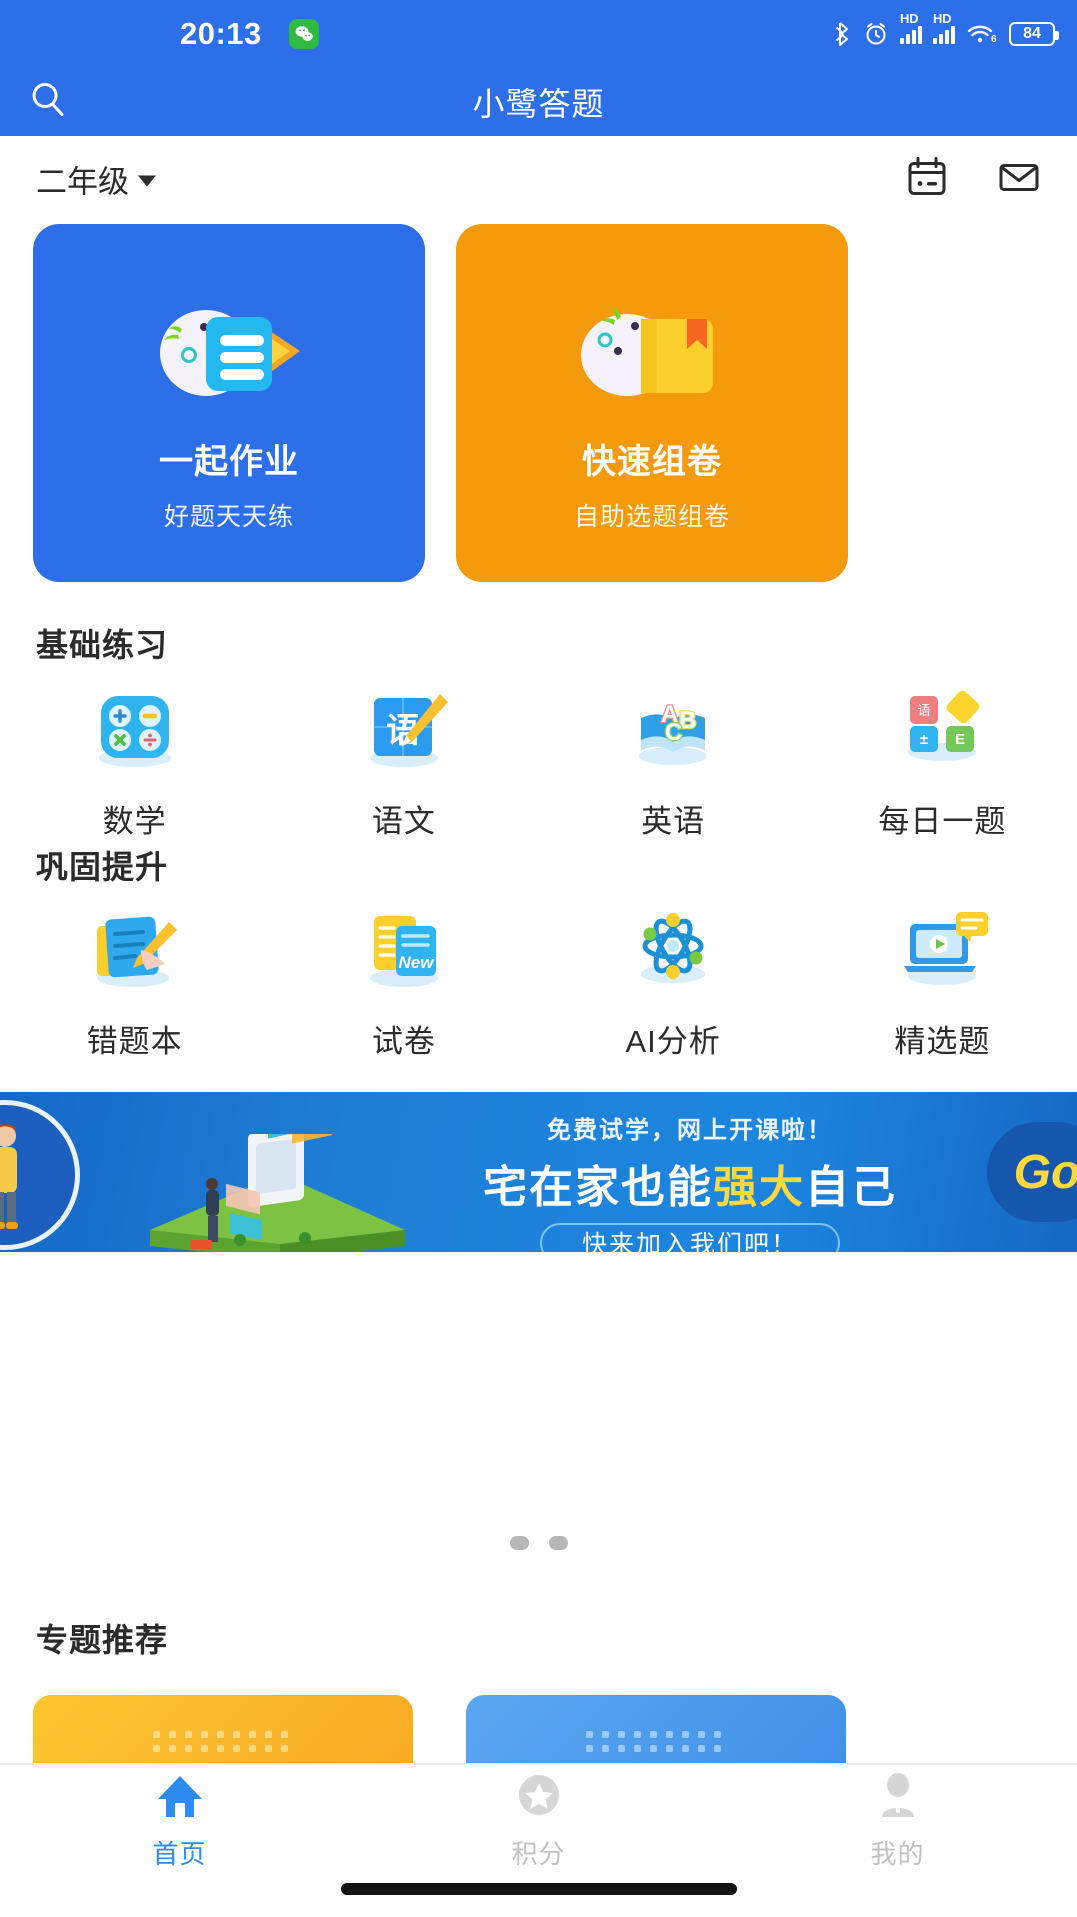 The height and width of the screenshot is (1917, 1077). Describe the element at coordinates (135, 731) in the screenshot. I see `math-operators-icon` at that location.